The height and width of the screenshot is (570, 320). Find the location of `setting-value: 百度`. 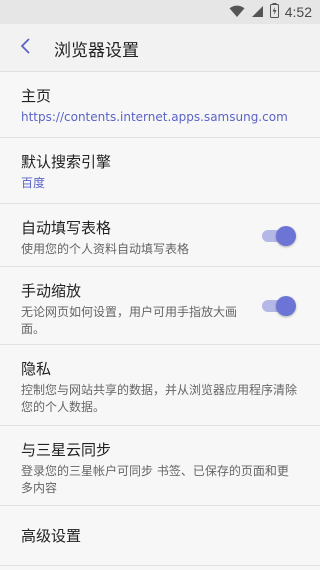

setting-value: 百度 is located at coordinates (33, 183).